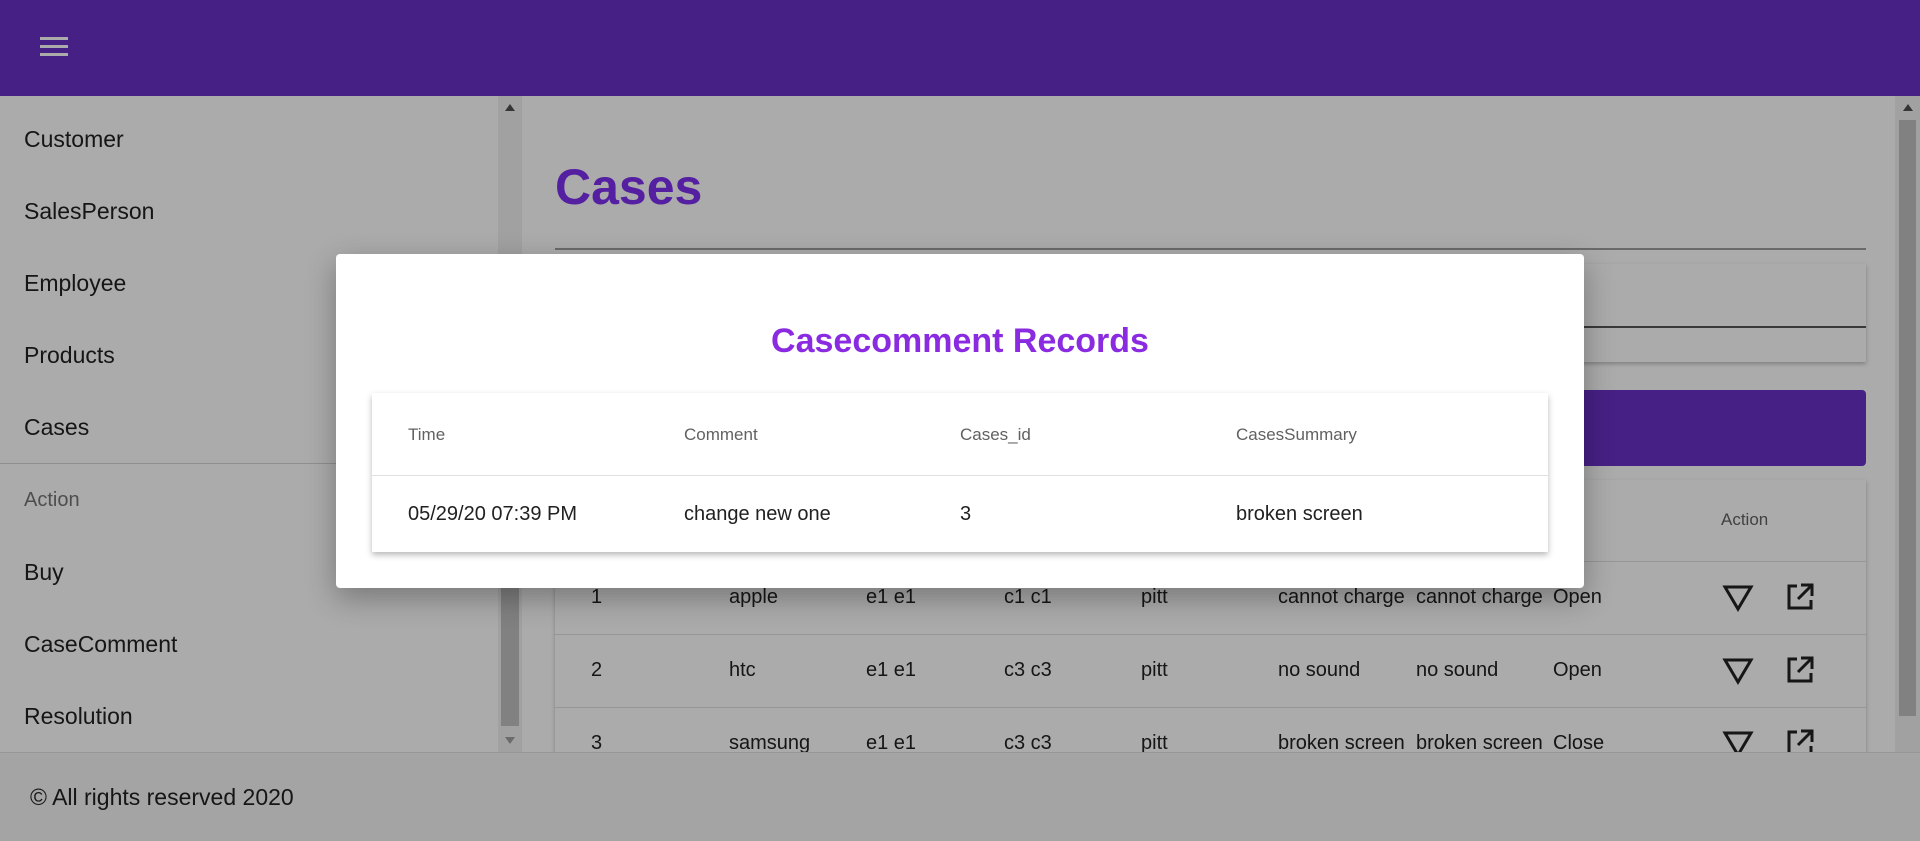 The image size is (1920, 841). What do you see at coordinates (427, 434) in the screenshot?
I see `header-time: Time` at bounding box center [427, 434].